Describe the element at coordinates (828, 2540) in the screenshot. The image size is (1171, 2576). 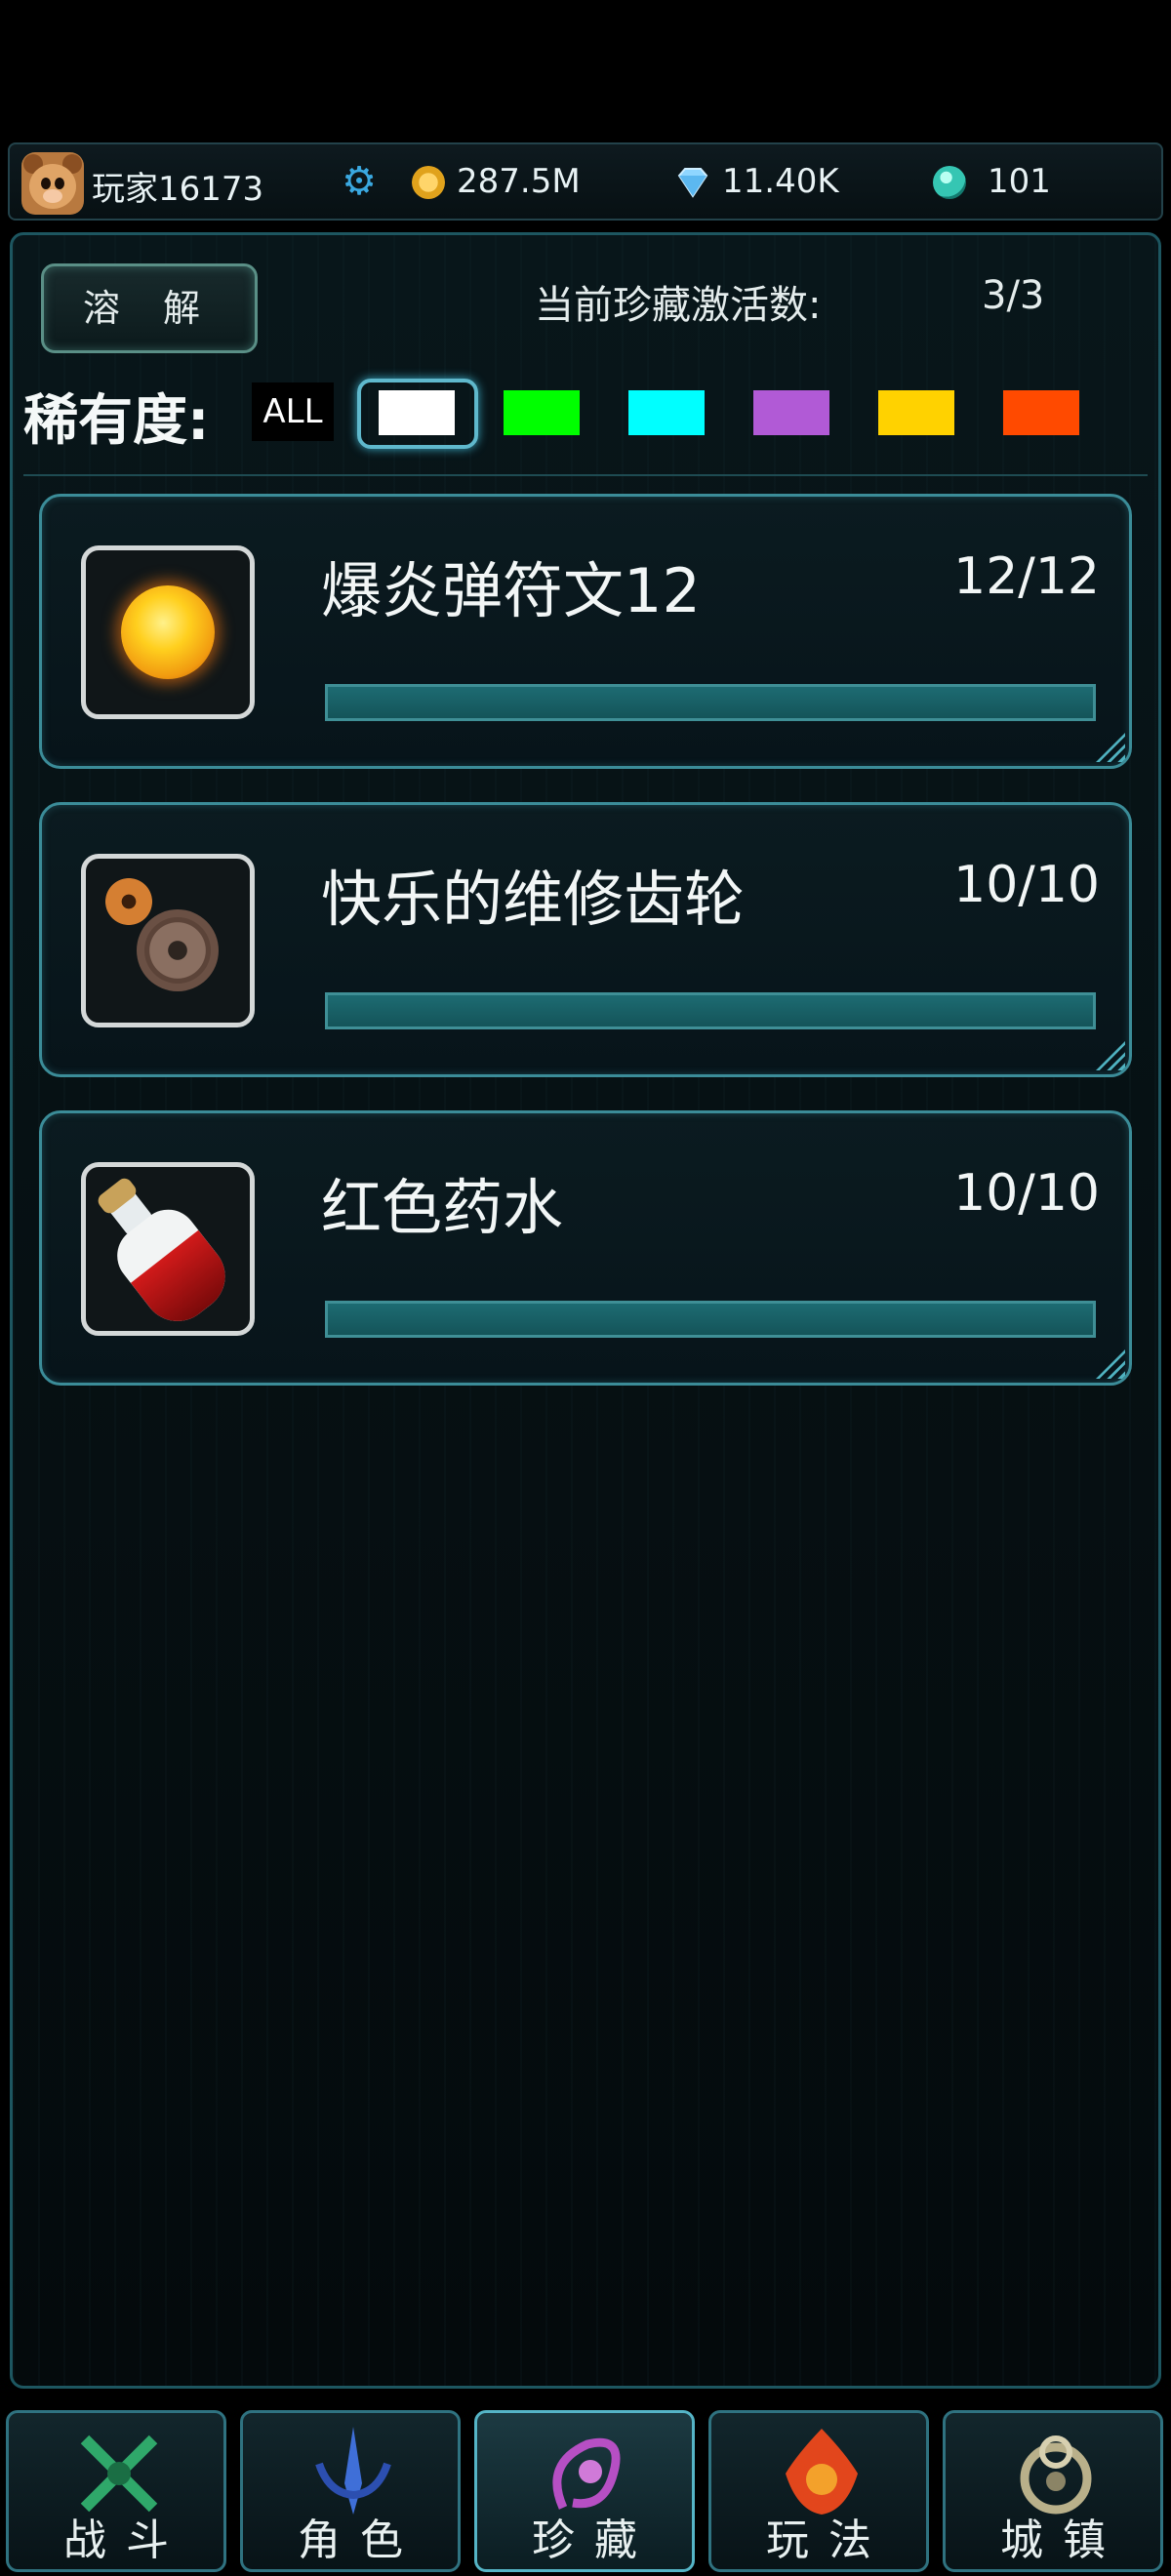
I see `nav-label: 玩法` at that location.